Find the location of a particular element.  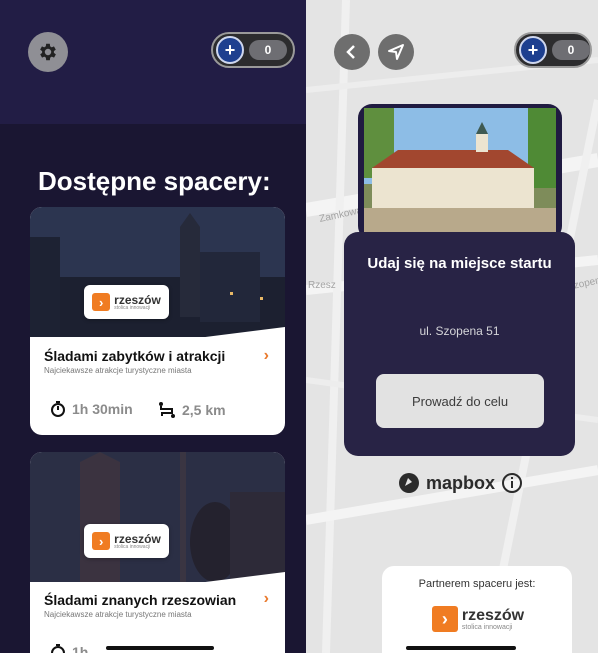

walk-distance: 2,5 km is located at coordinates (192, 410).